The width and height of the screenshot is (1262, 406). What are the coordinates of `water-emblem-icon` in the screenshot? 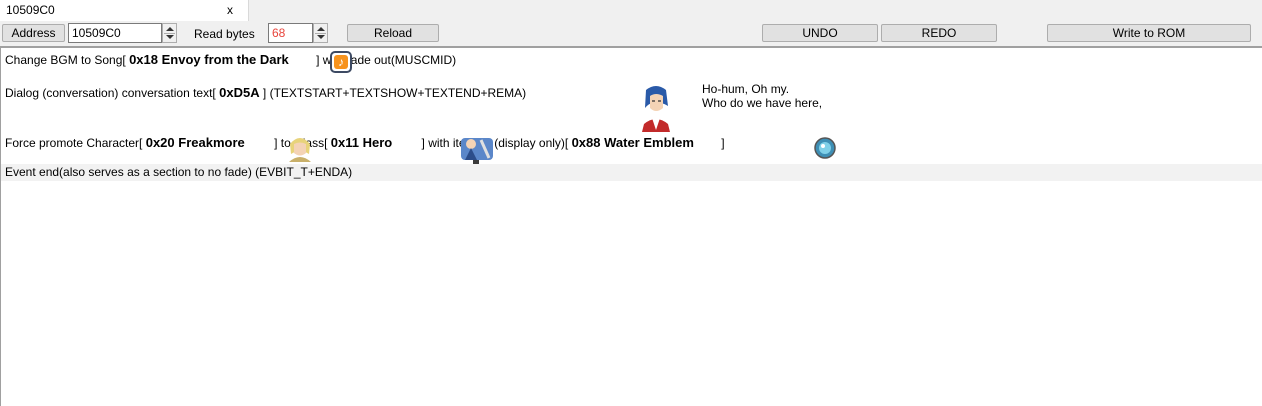 It's located at (825, 148).